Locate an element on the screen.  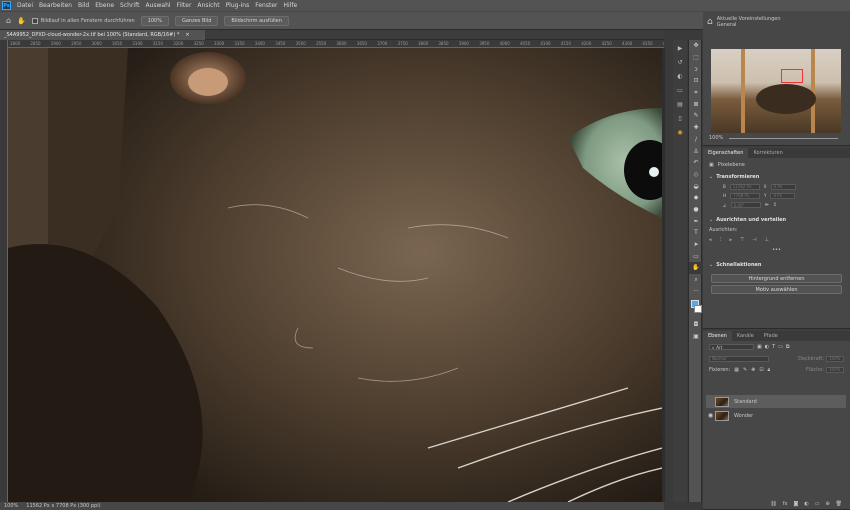
ps-logo: Ps is located at coordinates (6, 5).